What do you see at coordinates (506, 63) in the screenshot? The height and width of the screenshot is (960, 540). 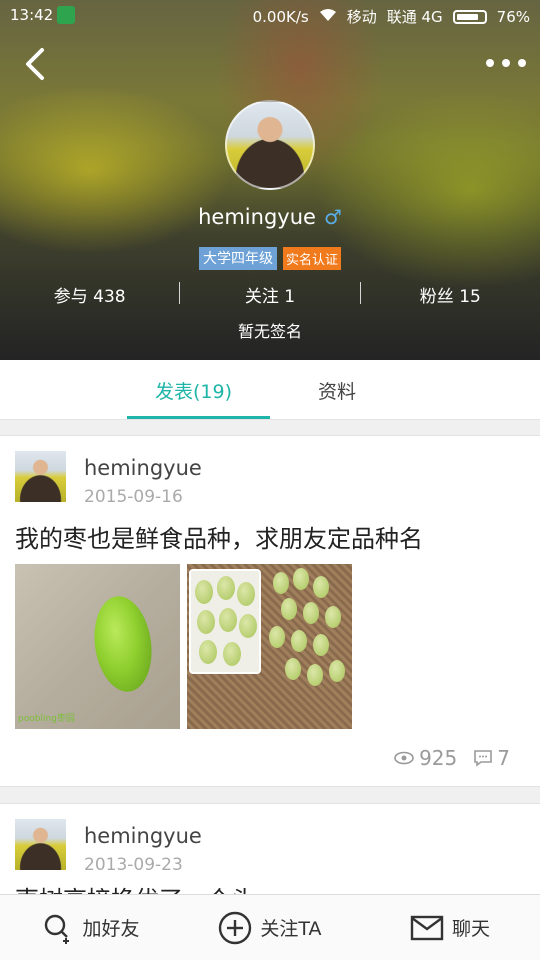 I see `more-options-button` at bounding box center [506, 63].